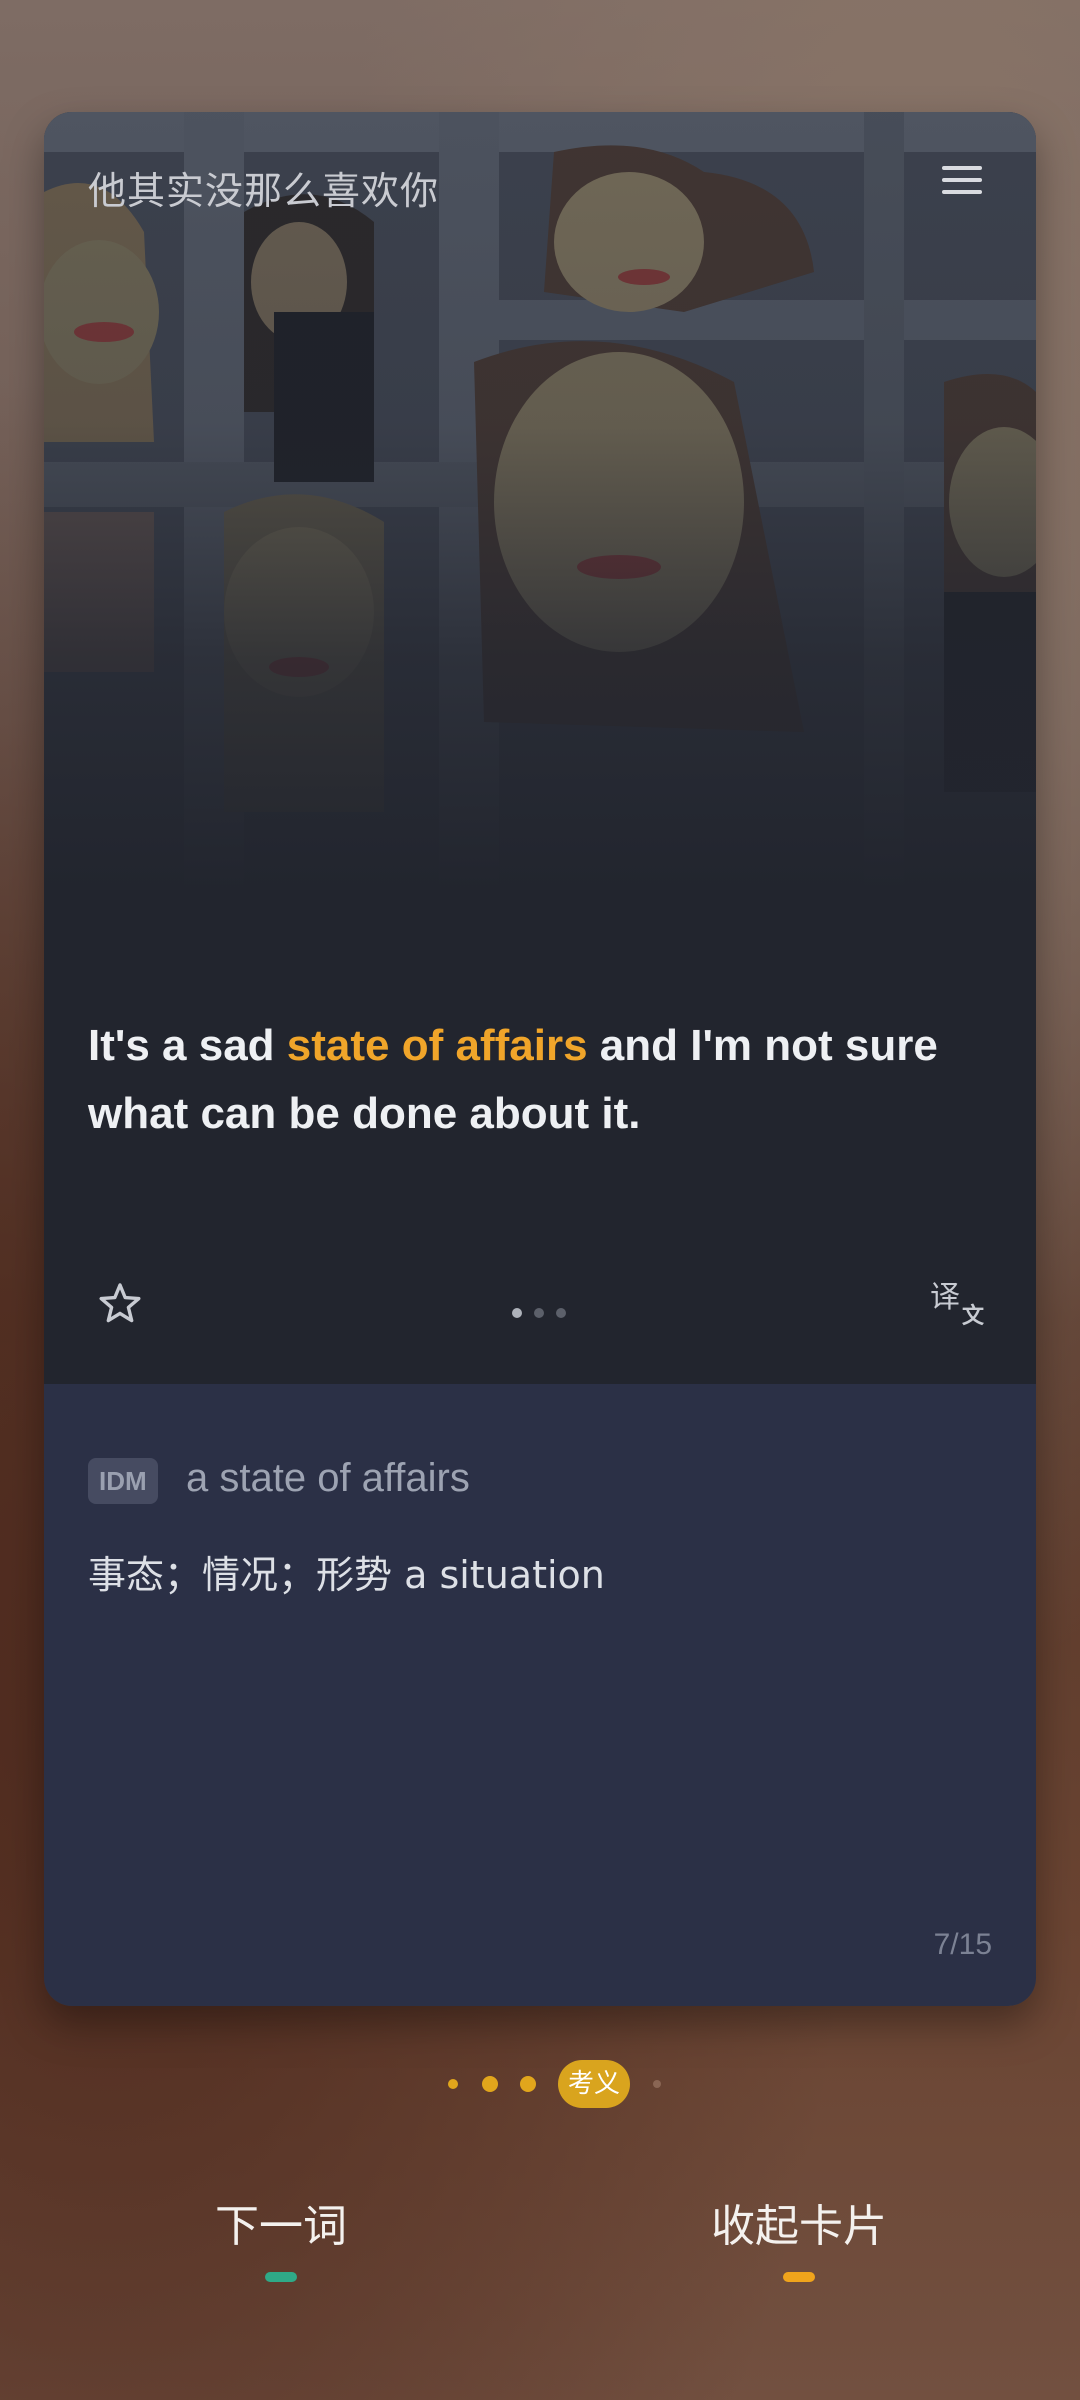 This screenshot has width=1080, height=2400. I want to click on translate-icon: 译 文, so click(957, 1302).